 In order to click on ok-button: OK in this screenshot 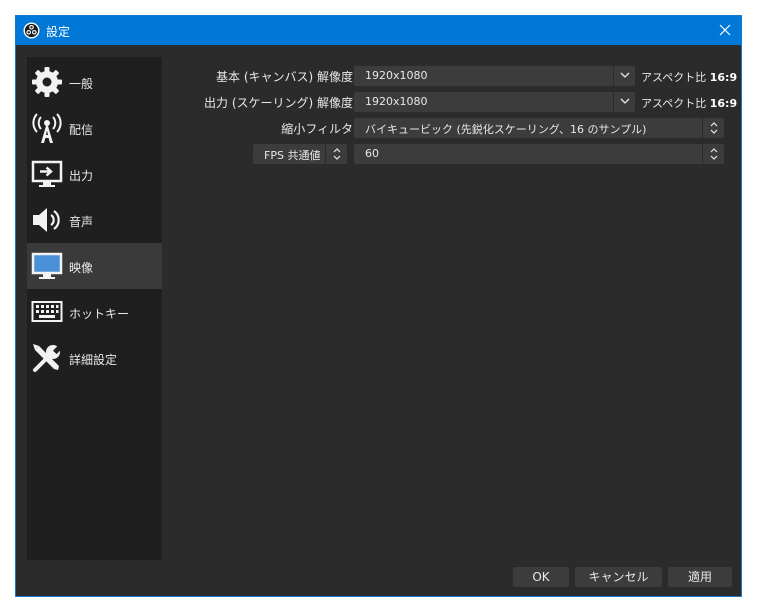, I will do `click(541, 577)`.